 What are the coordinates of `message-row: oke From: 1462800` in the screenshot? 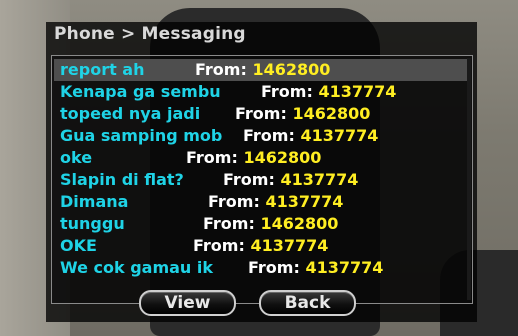 It's located at (262, 158).